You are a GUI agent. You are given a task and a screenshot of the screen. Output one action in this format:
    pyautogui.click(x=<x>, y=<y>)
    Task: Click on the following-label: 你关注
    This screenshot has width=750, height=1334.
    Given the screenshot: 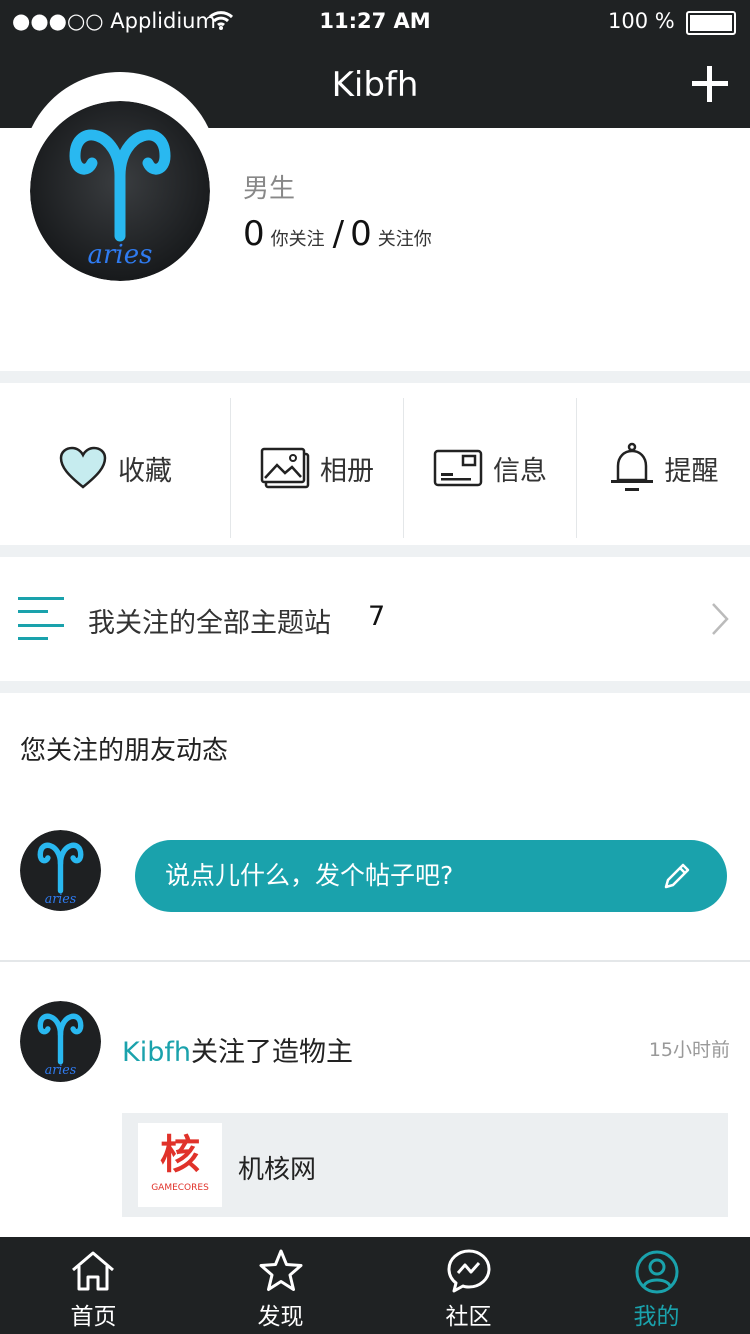 What is the action you would take?
    pyautogui.click(x=298, y=238)
    